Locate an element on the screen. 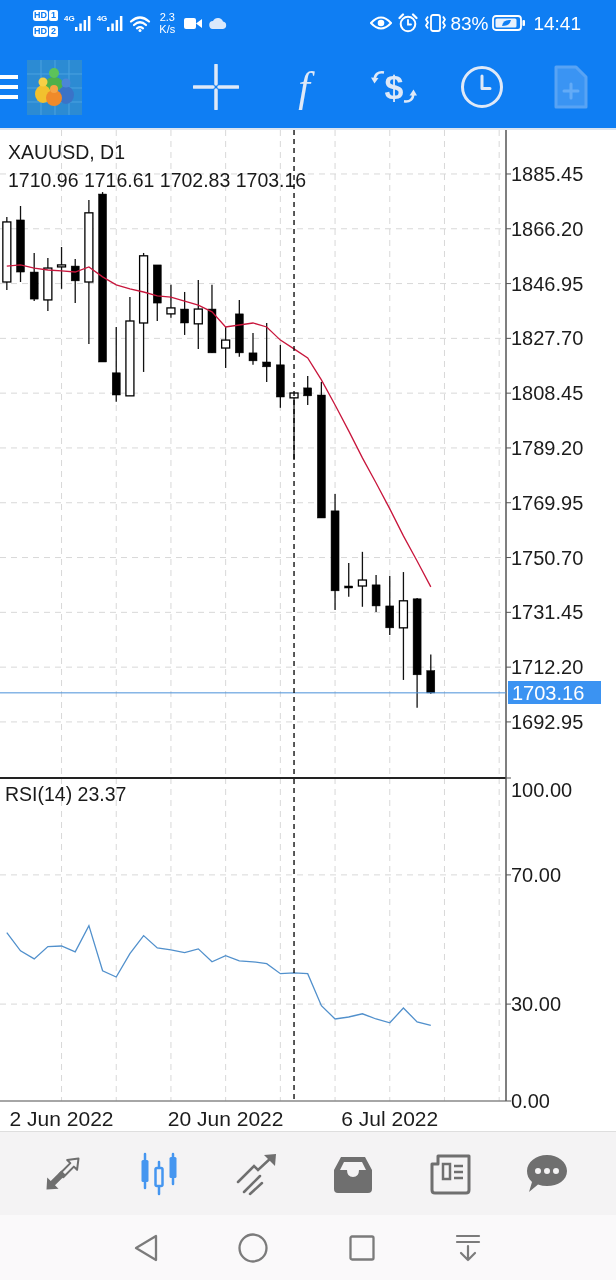 Image resolution: width=616 pixels, height=1280 pixels. sim-slot-badge: 1 is located at coordinates (53, 15).